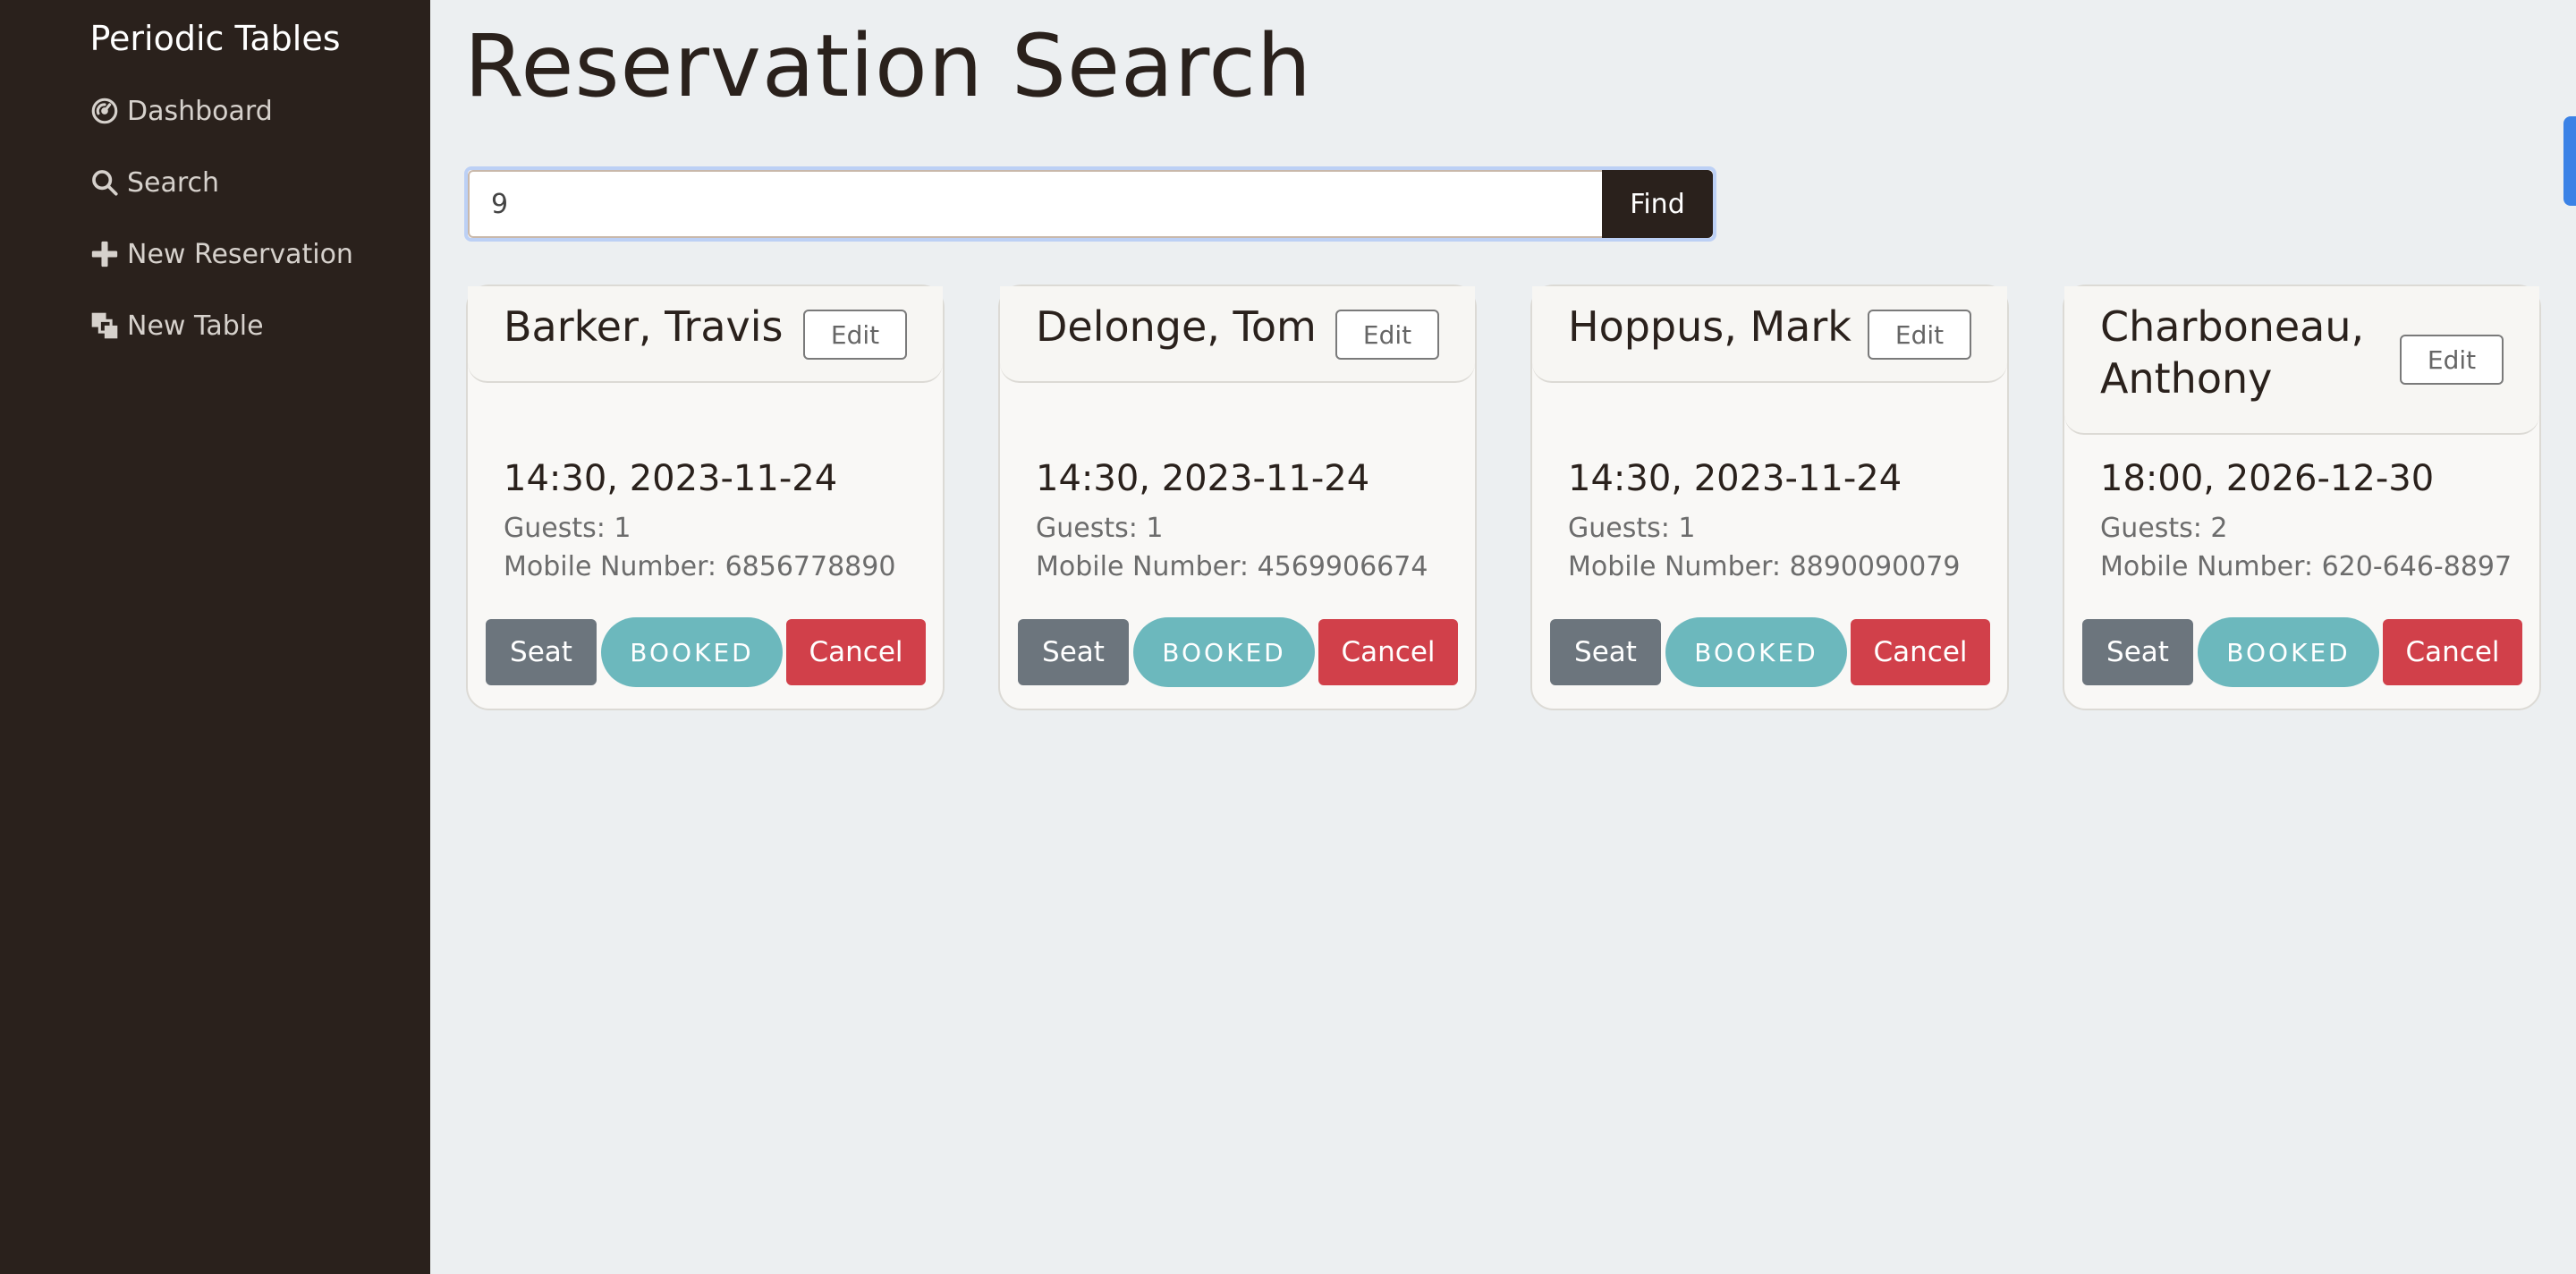  What do you see at coordinates (1035, 204) in the screenshot?
I see `search-input` at bounding box center [1035, 204].